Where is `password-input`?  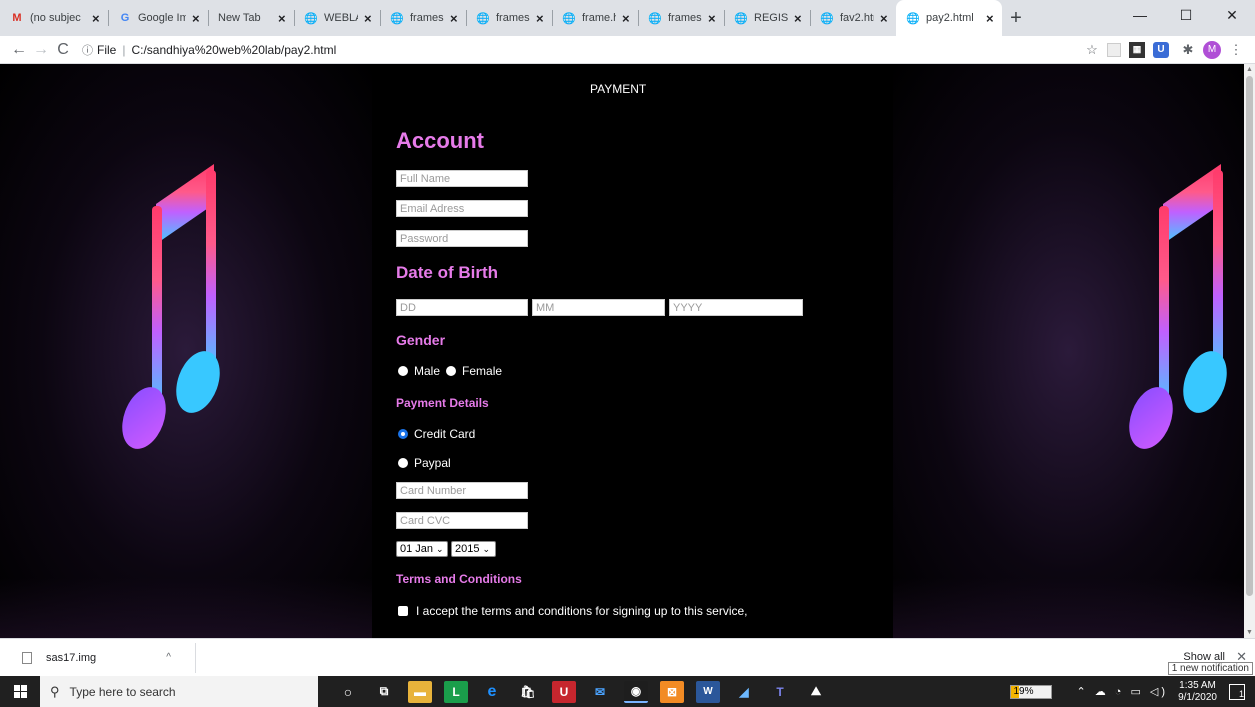 password-input is located at coordinates (462, 238).